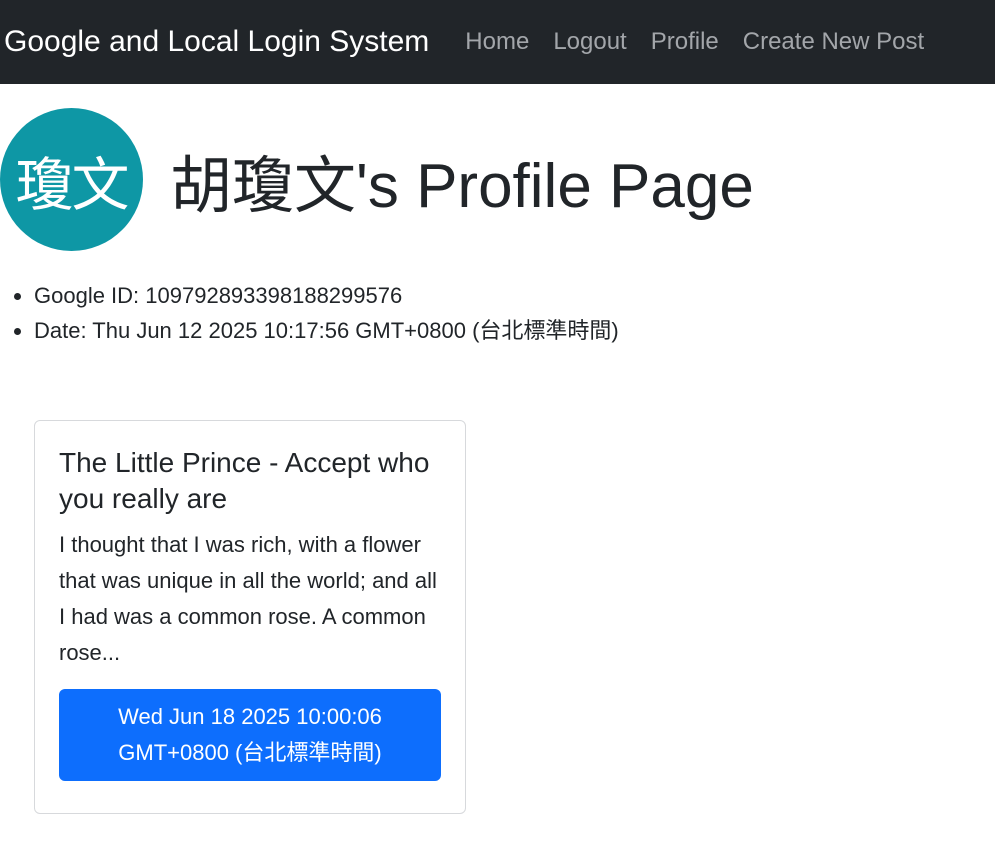  I want to click on profile-header: 瓊文 胡瓊文's Profile Page, so click(377, 179).